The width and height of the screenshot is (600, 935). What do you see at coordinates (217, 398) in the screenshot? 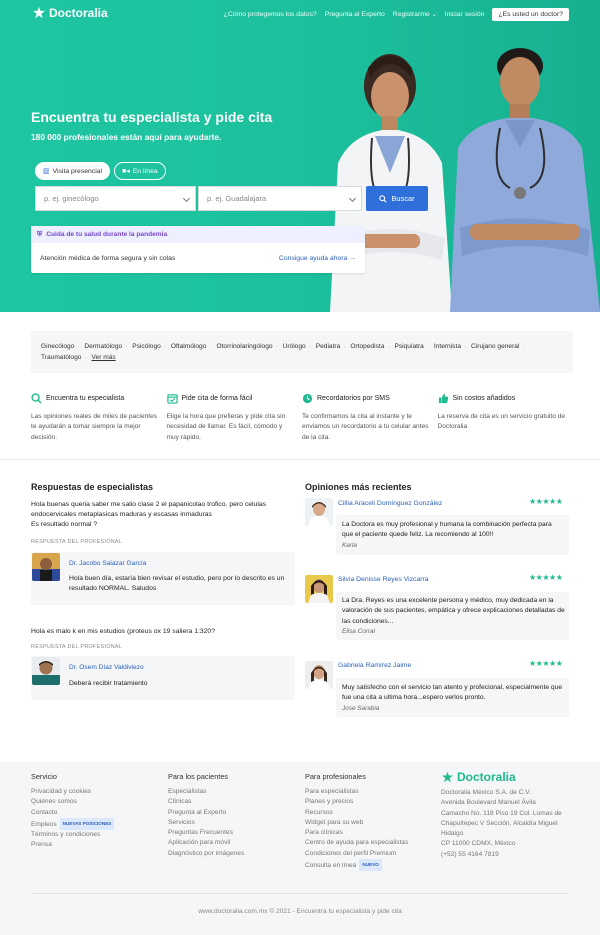
I see `feature-title: Pide cita de forma fácil` at bounding box center [217, 398].